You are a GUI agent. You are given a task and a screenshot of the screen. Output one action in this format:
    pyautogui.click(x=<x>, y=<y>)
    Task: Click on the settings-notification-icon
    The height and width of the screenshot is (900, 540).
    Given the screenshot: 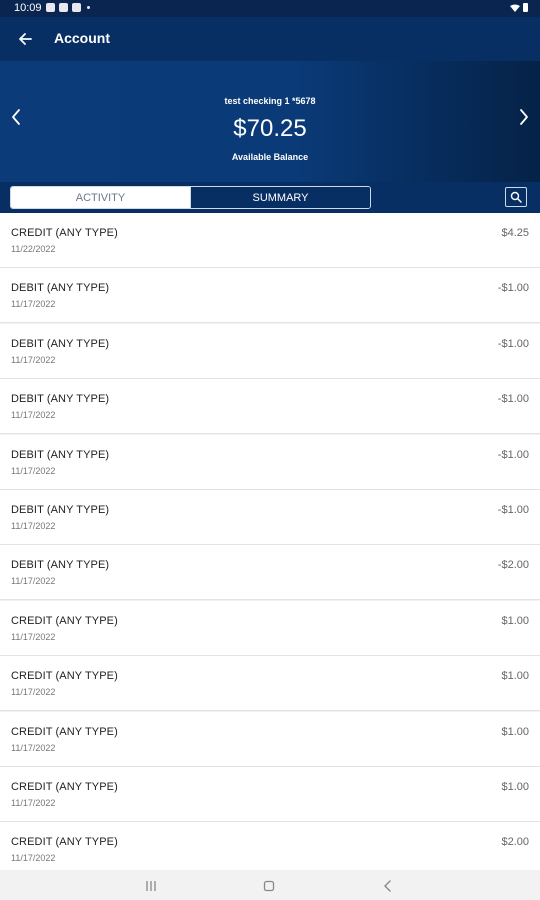 What is the action you would take?
    pyautogui.click(x=76, y=7)
    